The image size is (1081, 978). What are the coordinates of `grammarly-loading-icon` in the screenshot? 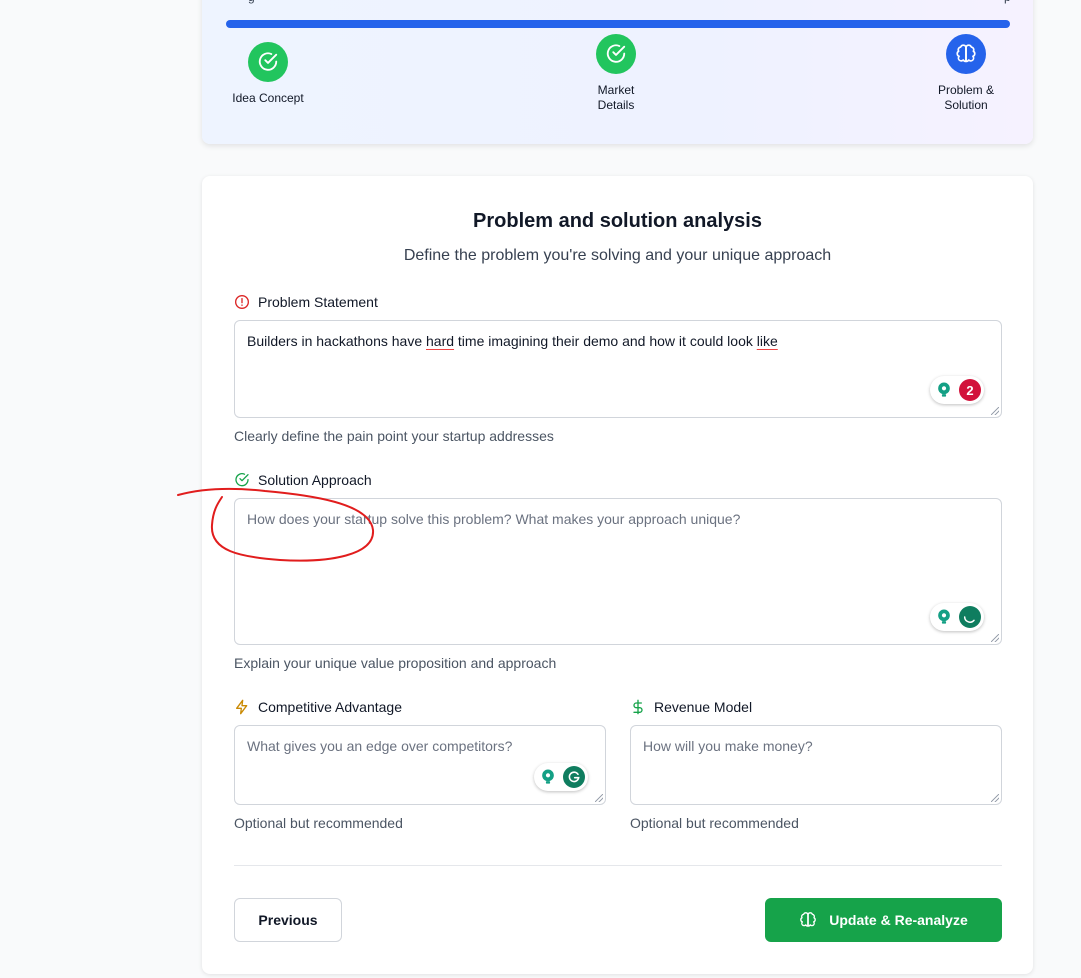 It's located at (970, 617).